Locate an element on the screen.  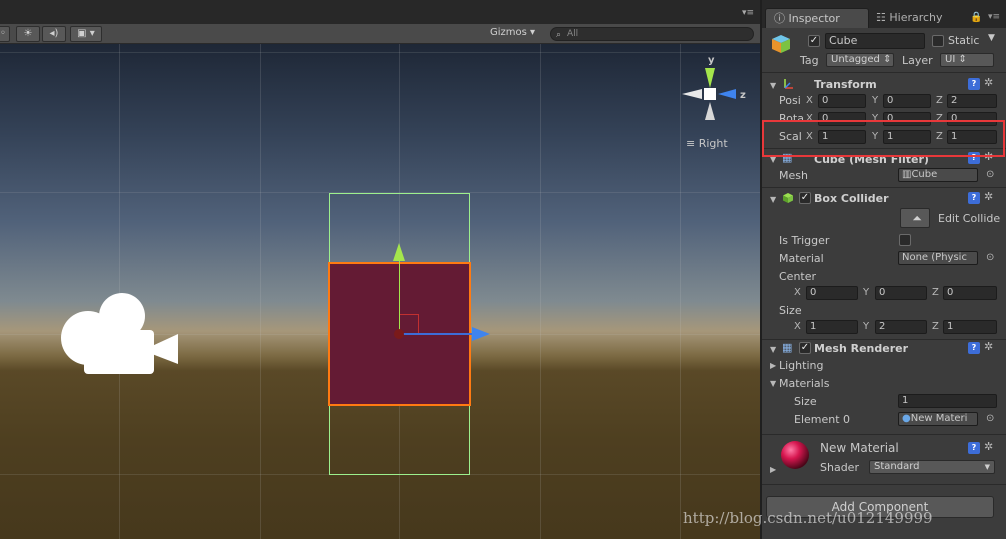
layer-value: UI is located at coordinates (950, 59).